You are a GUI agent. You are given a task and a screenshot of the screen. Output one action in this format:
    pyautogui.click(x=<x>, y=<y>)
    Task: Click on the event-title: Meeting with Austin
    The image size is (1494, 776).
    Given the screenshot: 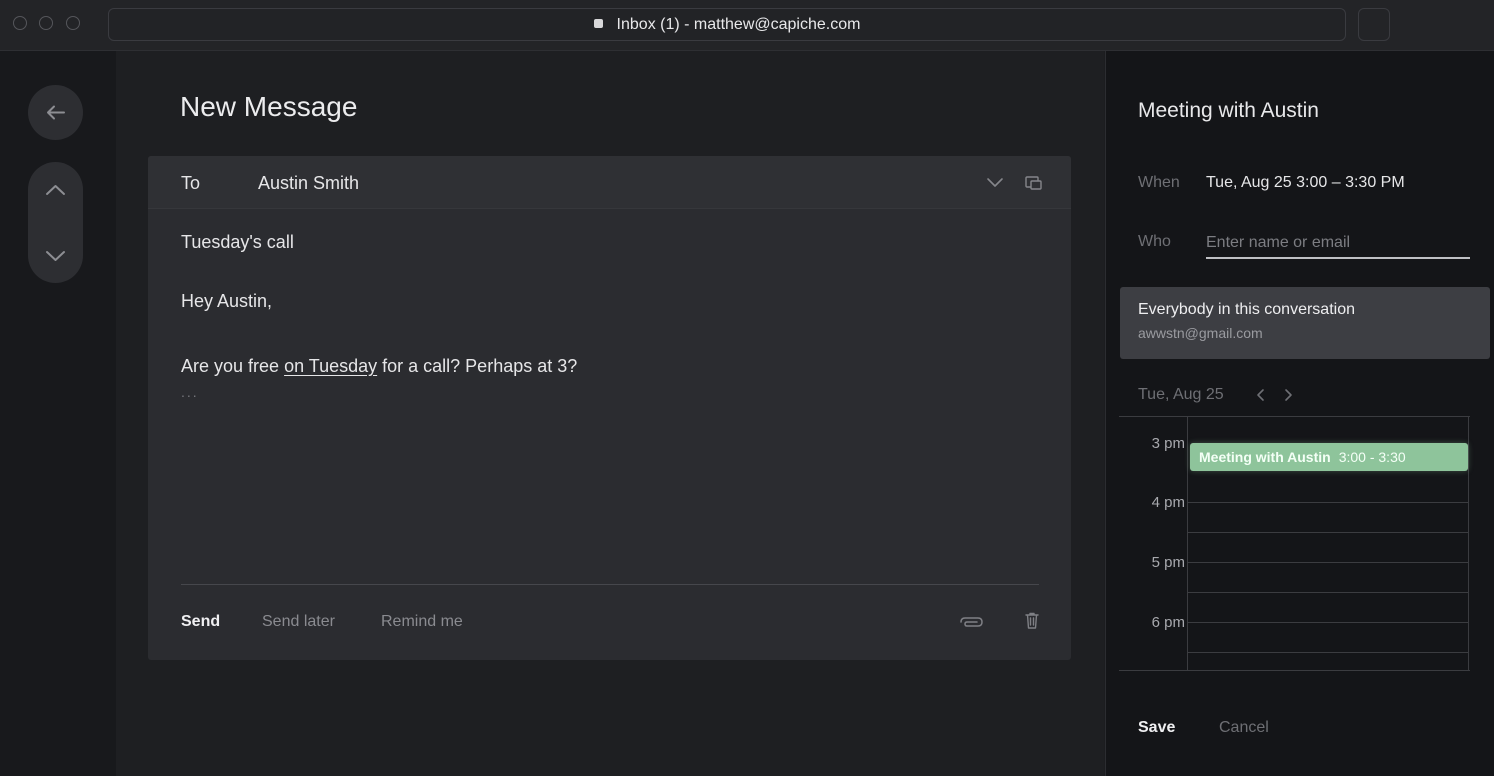 What is the action you would take?
    pyautogui.click(x=1228, y=111)
    